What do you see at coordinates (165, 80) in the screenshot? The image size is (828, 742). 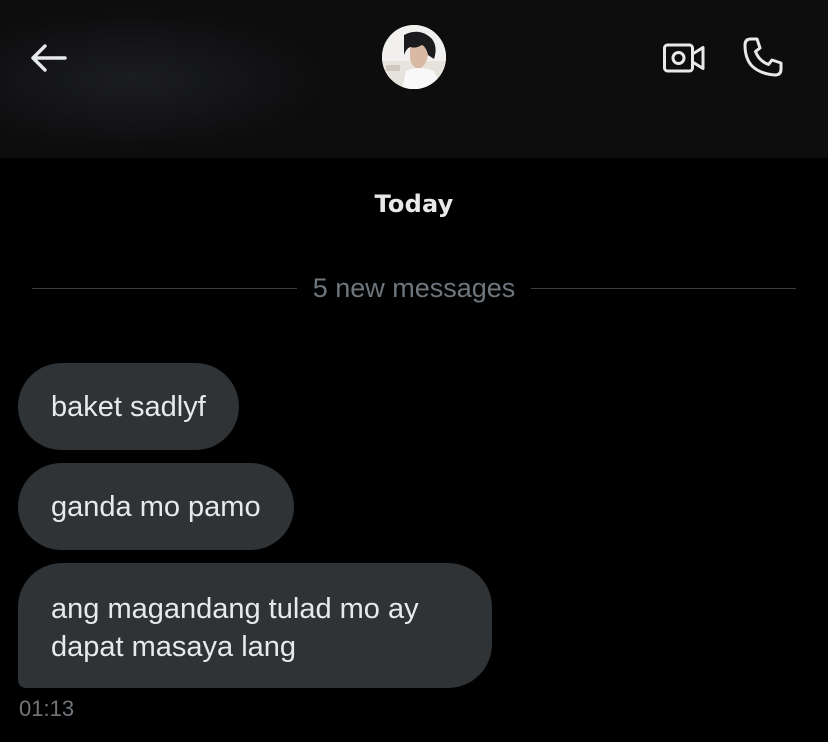 I see `header-blurred-name` at bounding box center [165, 80].